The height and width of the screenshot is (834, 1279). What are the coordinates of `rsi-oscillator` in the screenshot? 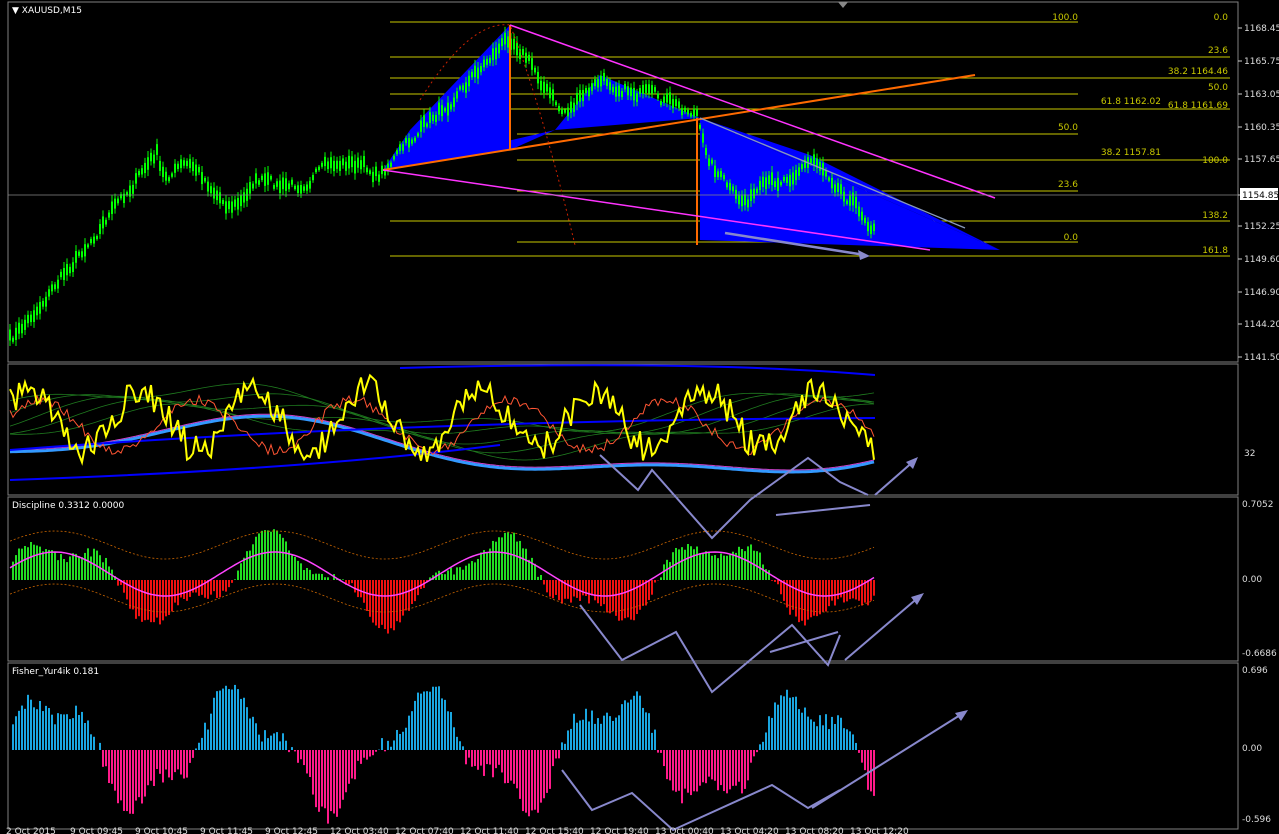 It's located at (463, 452).